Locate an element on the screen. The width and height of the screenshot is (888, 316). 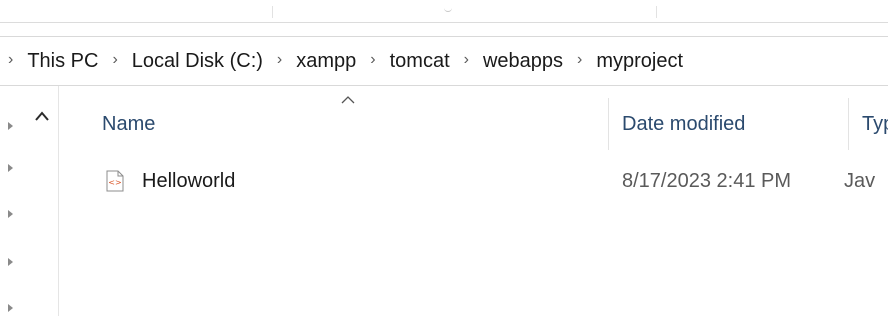
breadcrumb-xampp: xampp is located at coordinates (326, 61).